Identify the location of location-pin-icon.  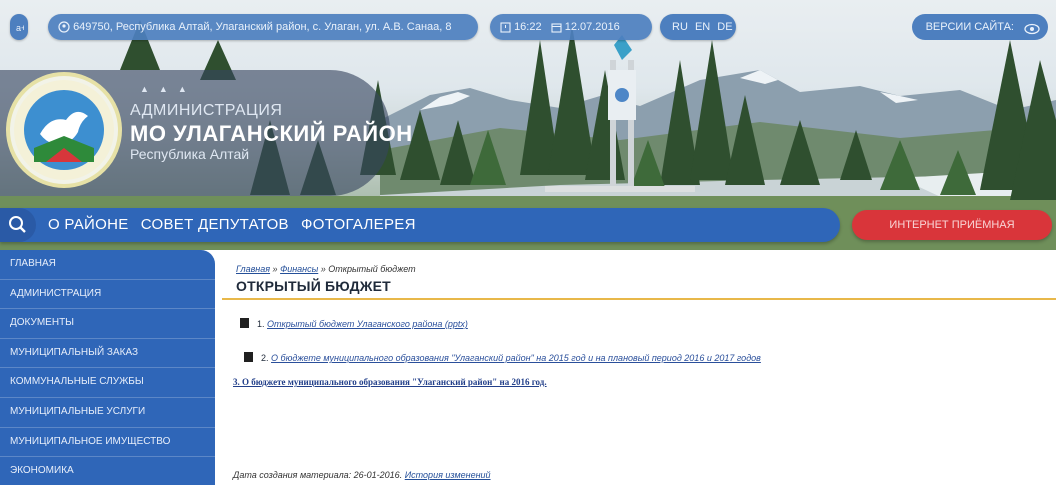
(65, 27).